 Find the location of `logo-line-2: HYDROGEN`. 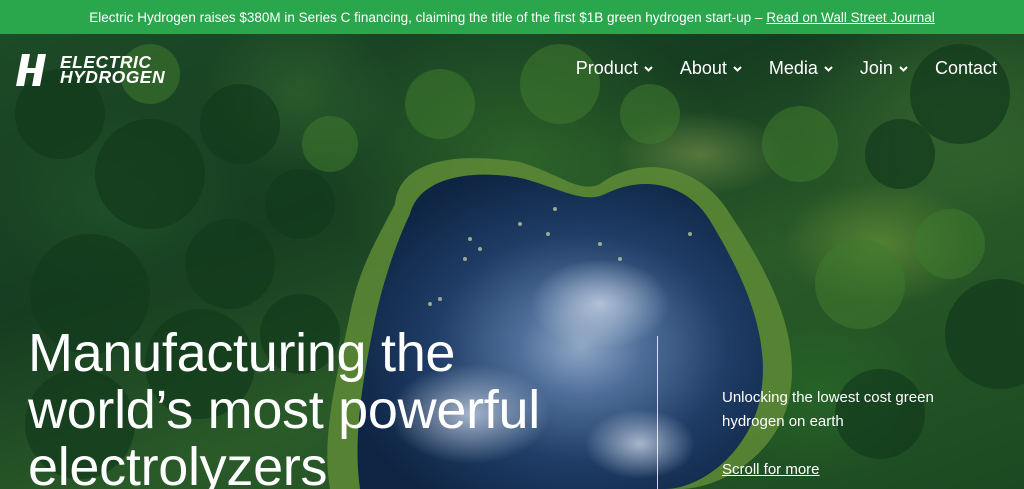

logo-line-2: HYDROGEN is located at coordinates (113, 77).